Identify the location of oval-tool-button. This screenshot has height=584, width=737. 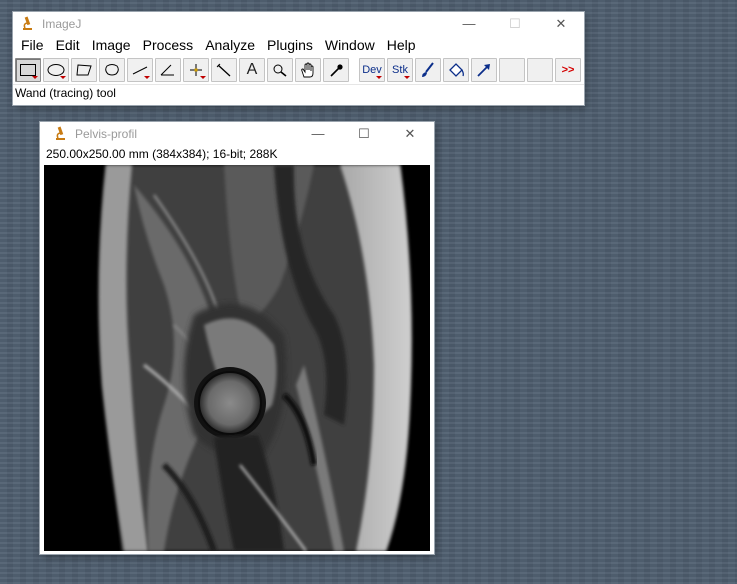
(56, 70).